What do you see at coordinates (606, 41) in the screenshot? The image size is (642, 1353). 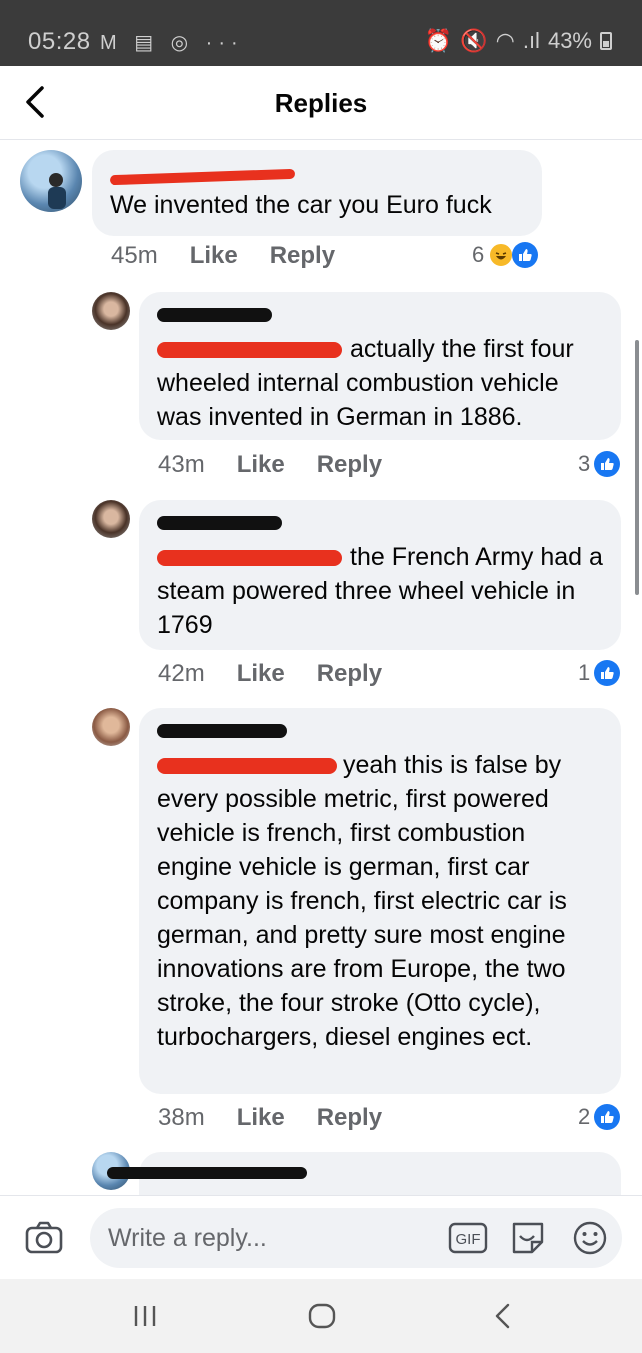 I see `battery-icon` at bounding box center [606, 41].